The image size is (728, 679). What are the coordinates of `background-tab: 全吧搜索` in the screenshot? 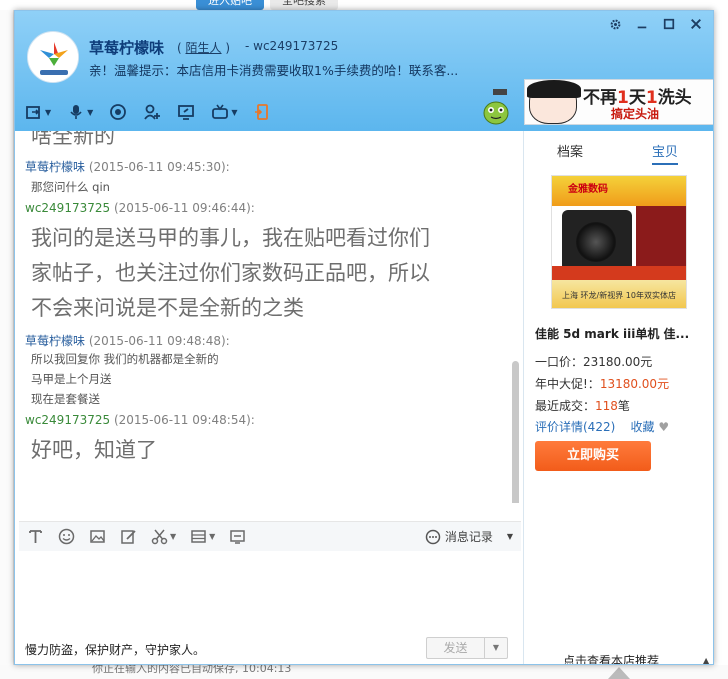 It's located at (304, 5).